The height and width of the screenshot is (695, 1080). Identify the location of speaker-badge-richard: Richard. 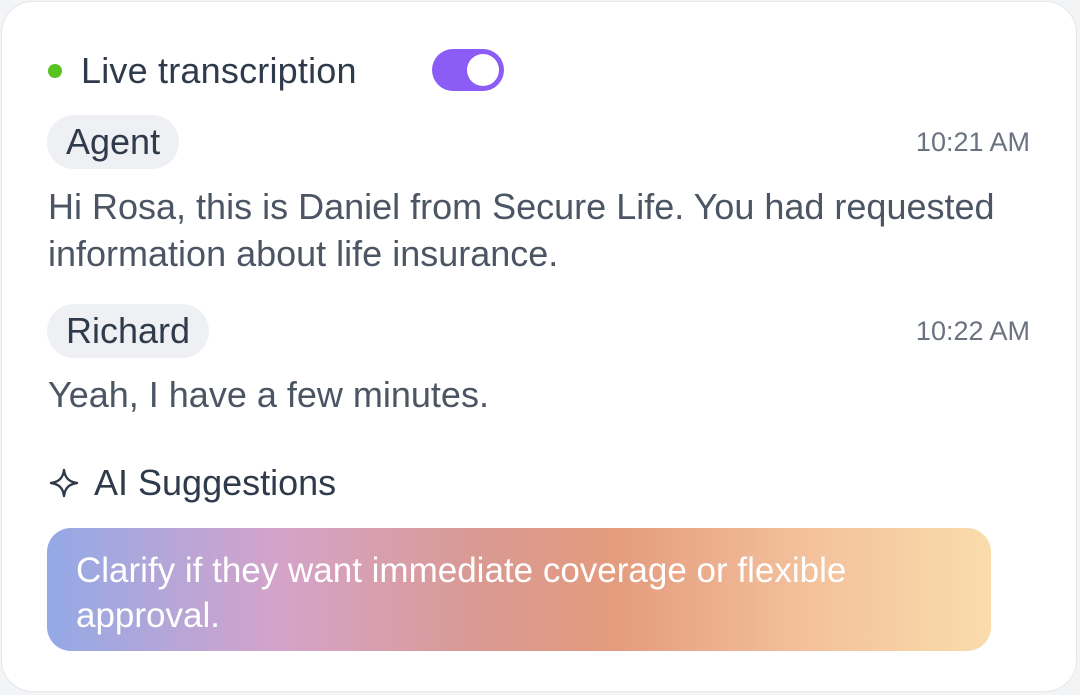
(128, 331).